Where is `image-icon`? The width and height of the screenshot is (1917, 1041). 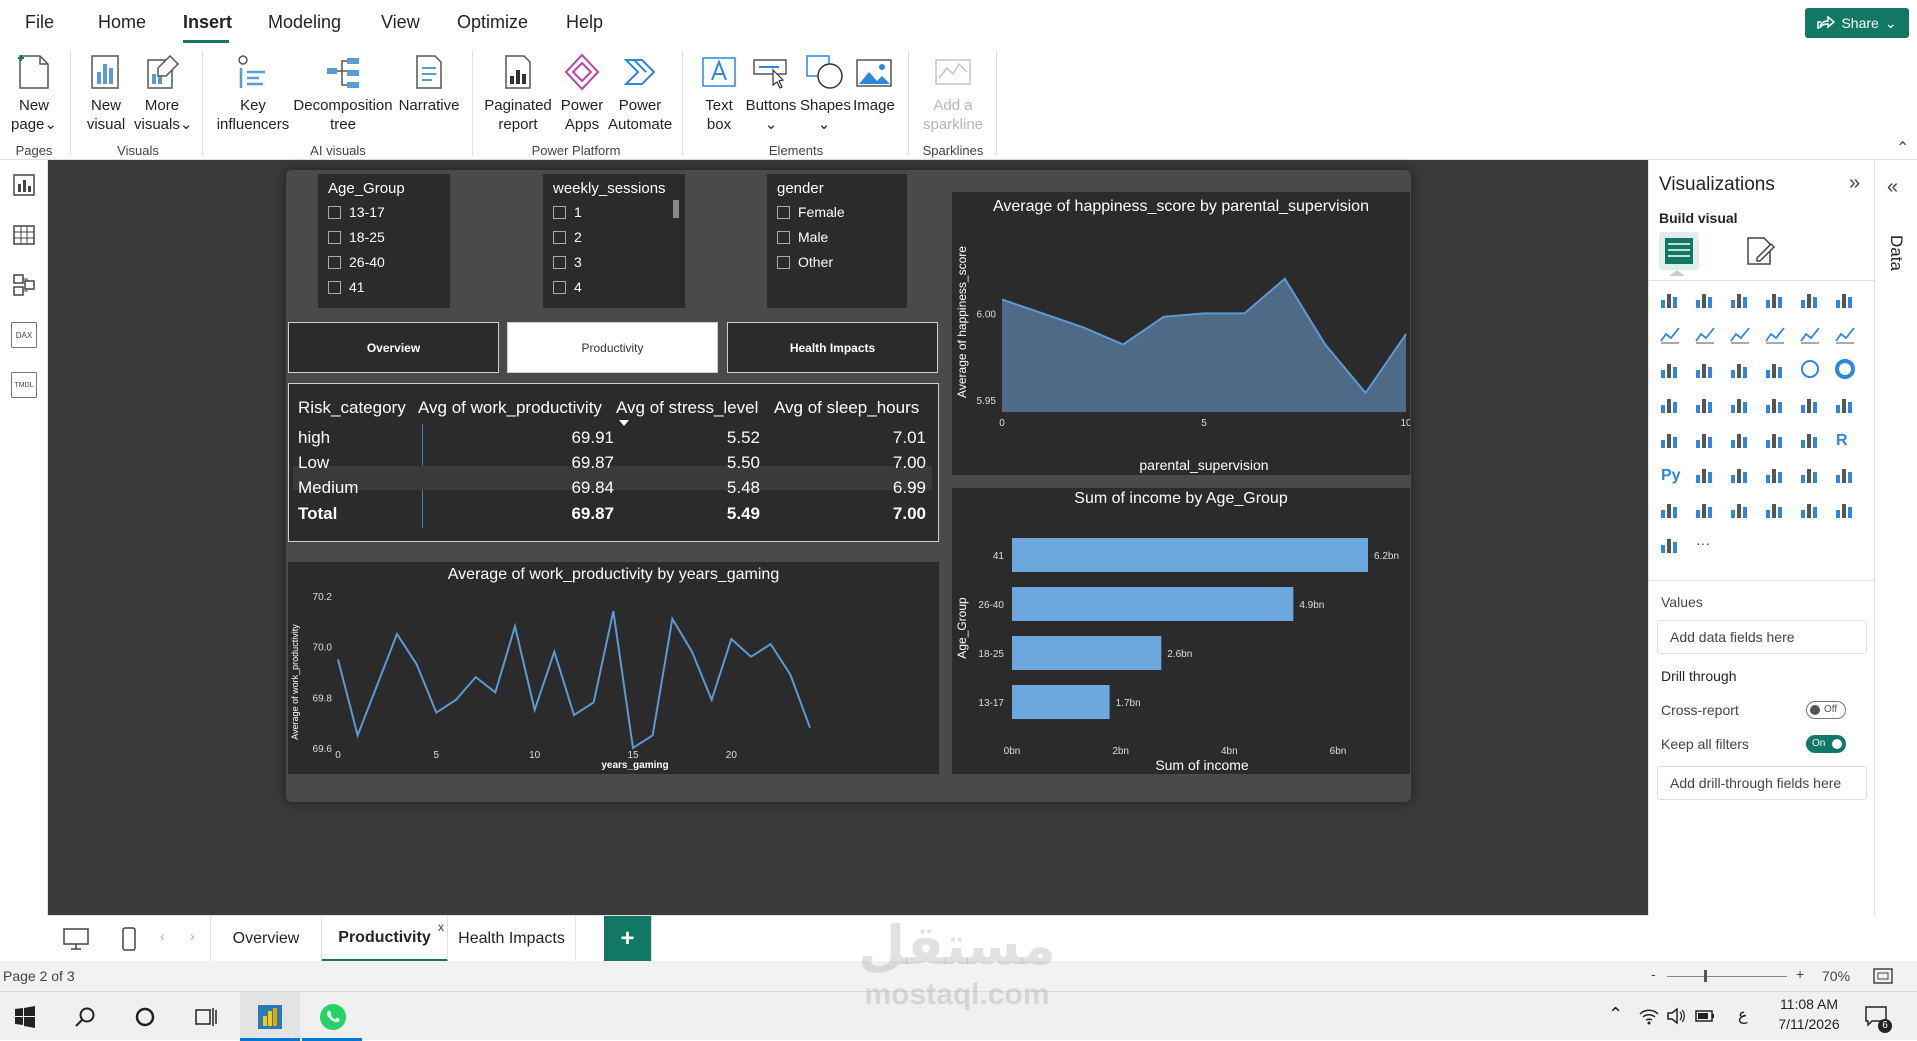
image-icon is located at coordinates (1775, 509).